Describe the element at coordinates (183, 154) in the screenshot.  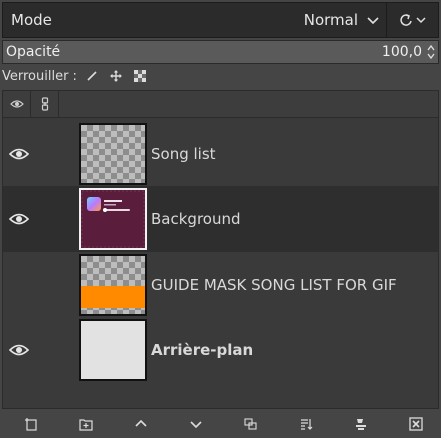
I see `layer-name: Song list` at that location.